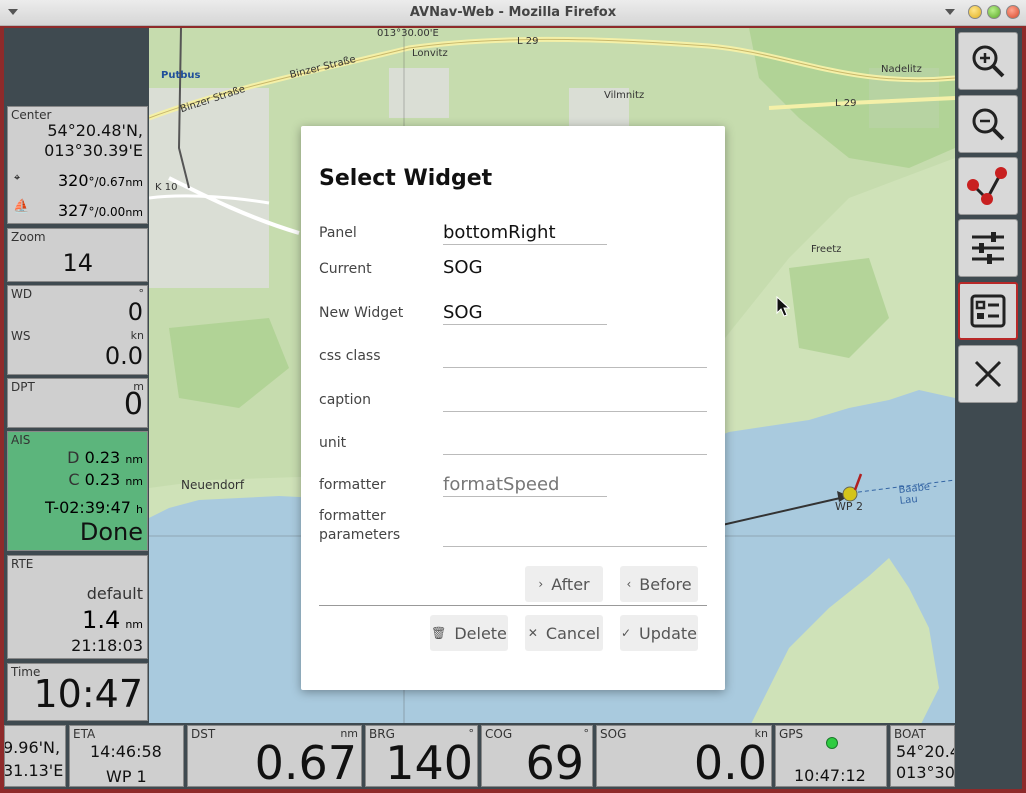  Describe the element at coordinates (333, 443) in the screenshot. I see `unit-label: unit` at that location.